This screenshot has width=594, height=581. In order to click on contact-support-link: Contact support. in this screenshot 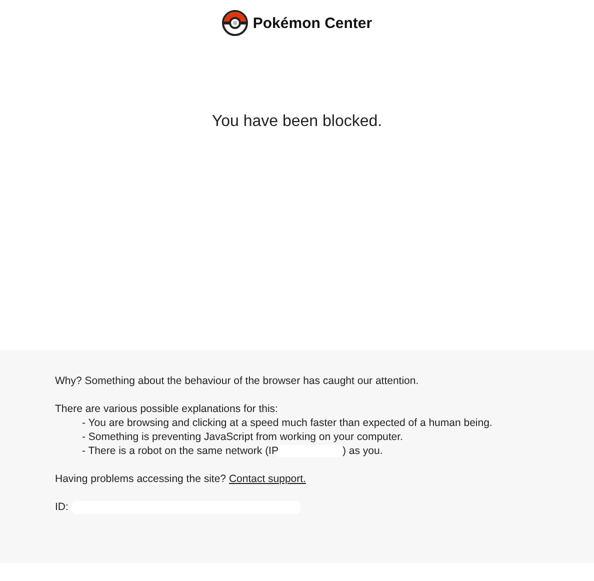, I will do `click(267, 479)`.